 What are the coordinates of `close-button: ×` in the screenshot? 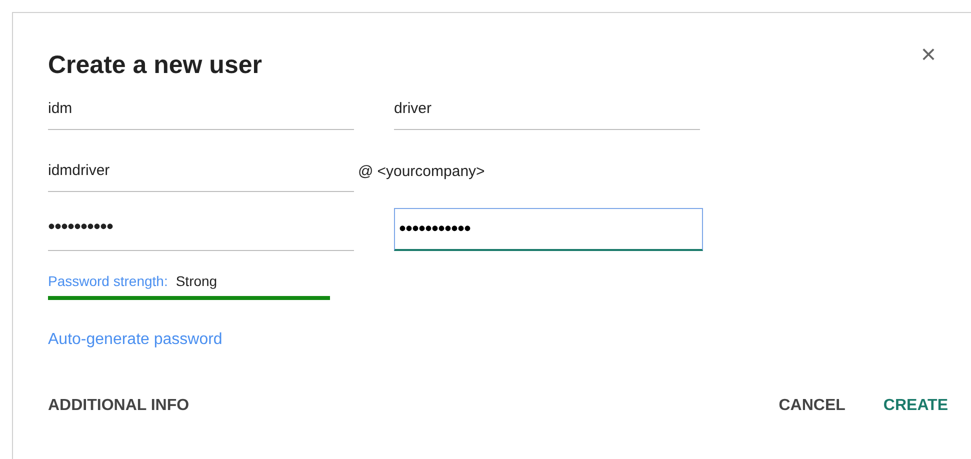 It's located at (928, 54).